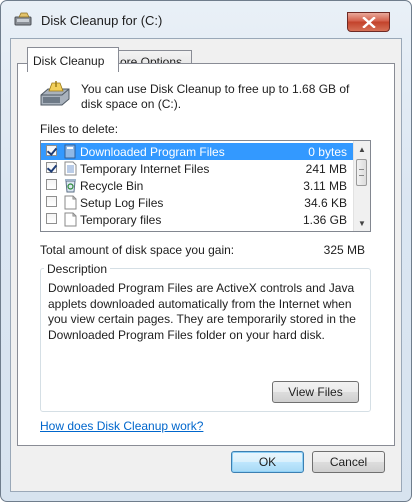 This screenshot has width=413, height=504. What do you see at coordinates (70, 186) in the screenshot?
I see `recycle-bin-icon` at bounding box center [70, 186].